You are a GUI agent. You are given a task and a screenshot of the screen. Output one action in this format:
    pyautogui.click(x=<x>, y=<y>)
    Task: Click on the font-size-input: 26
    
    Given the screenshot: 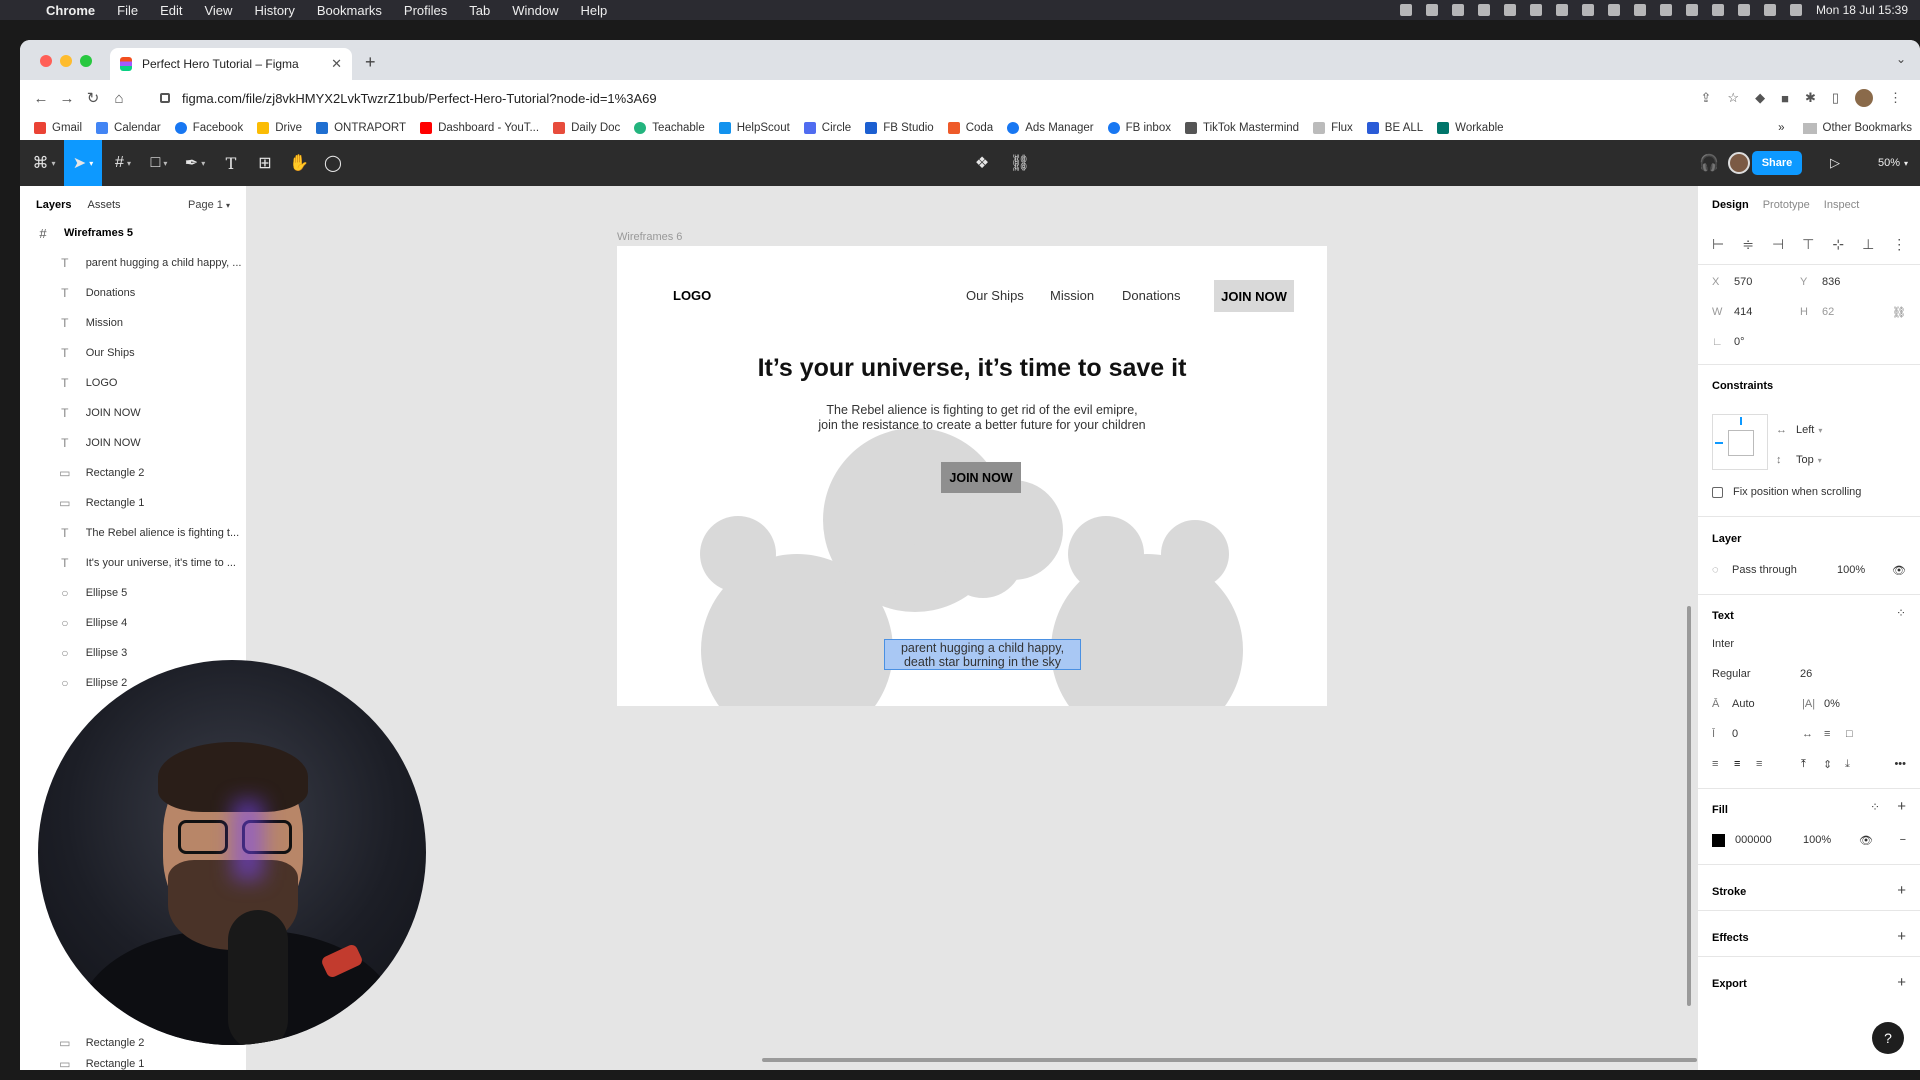 What is the action you would take?
    pyautogui.click(x=1806, y=674)
    